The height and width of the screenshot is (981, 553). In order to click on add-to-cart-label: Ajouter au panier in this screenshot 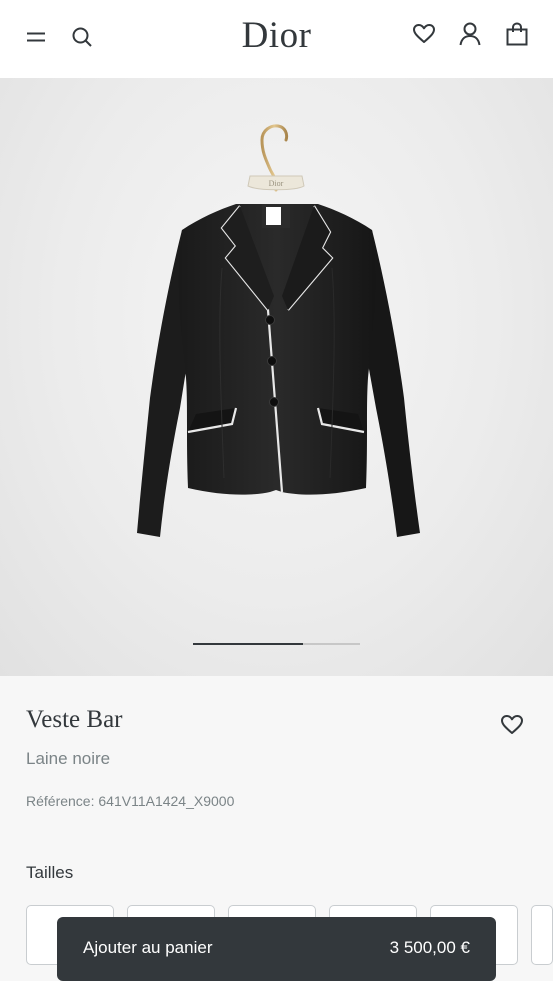, I will do `click(148, 947)`.